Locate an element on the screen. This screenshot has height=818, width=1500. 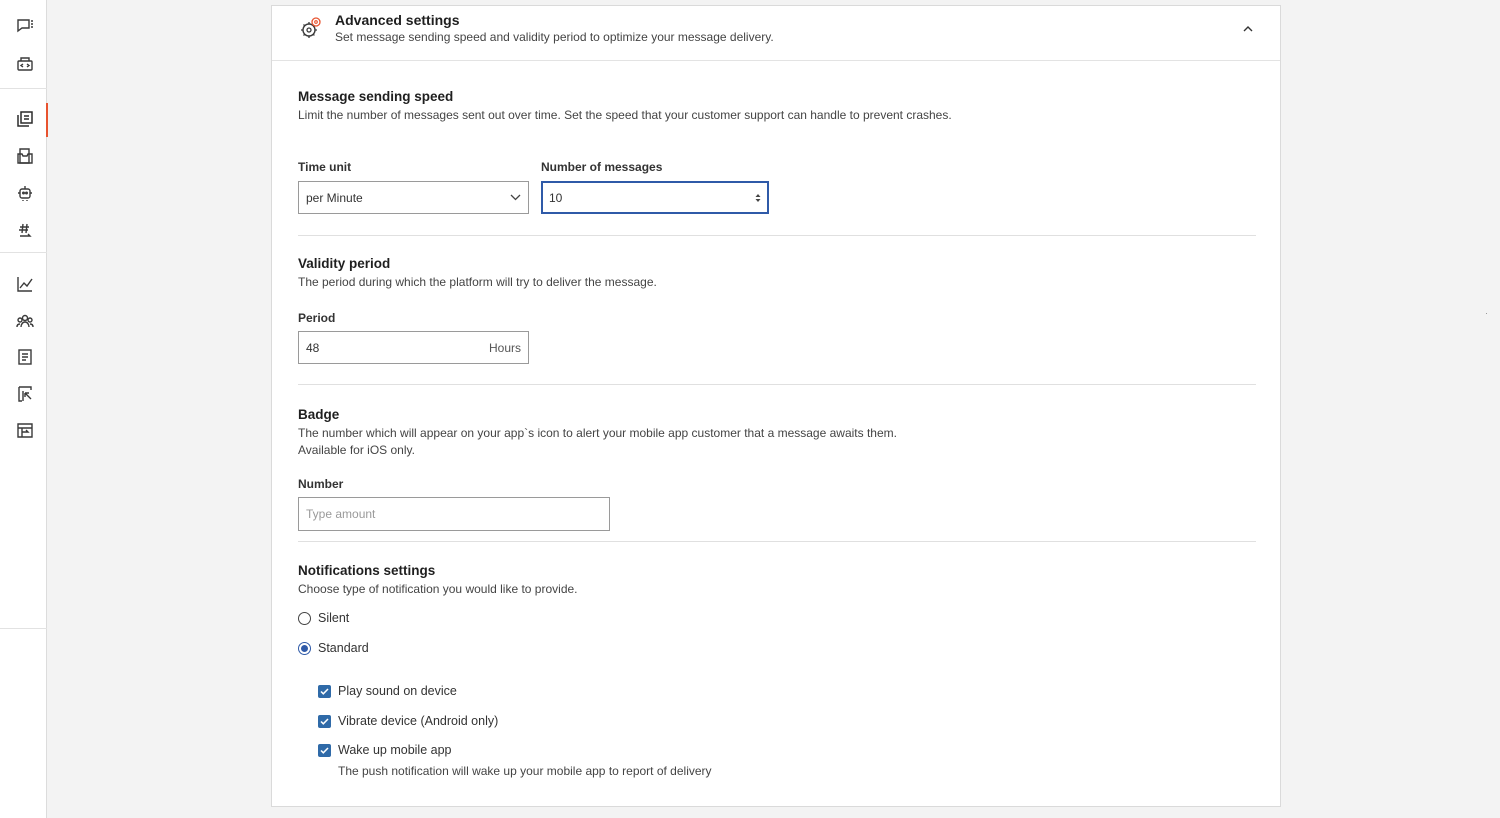
notebook-icon is located at coordinates (25, 357).